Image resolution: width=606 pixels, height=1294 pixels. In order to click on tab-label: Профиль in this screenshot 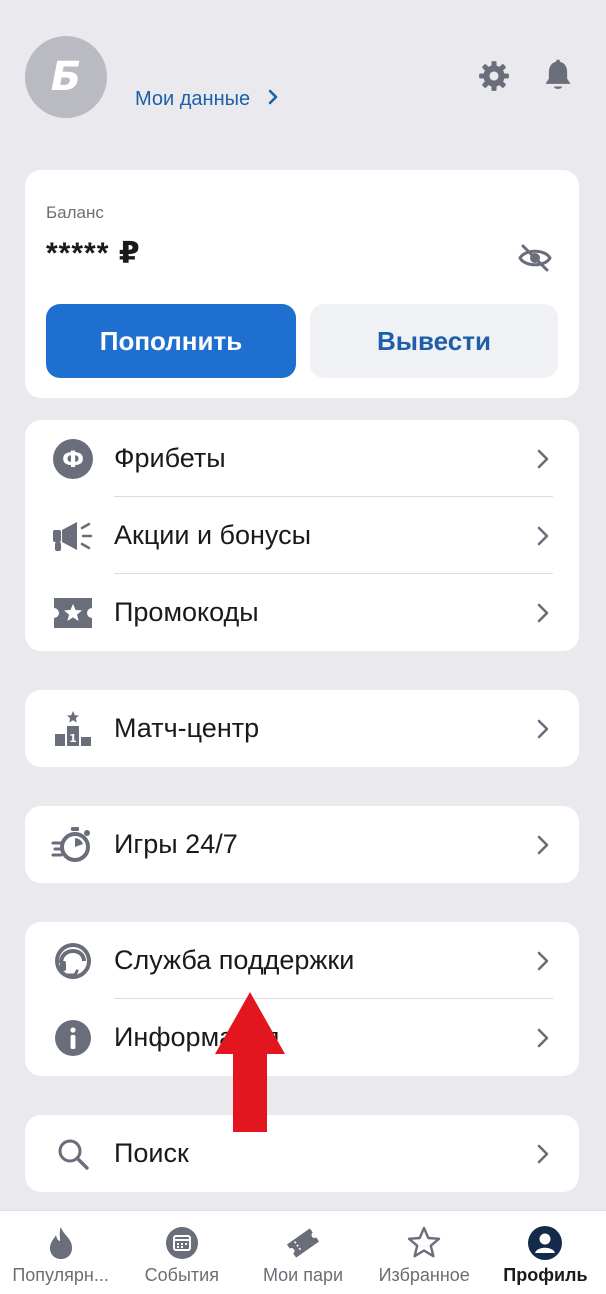, I will do `click(545, 1275)`.